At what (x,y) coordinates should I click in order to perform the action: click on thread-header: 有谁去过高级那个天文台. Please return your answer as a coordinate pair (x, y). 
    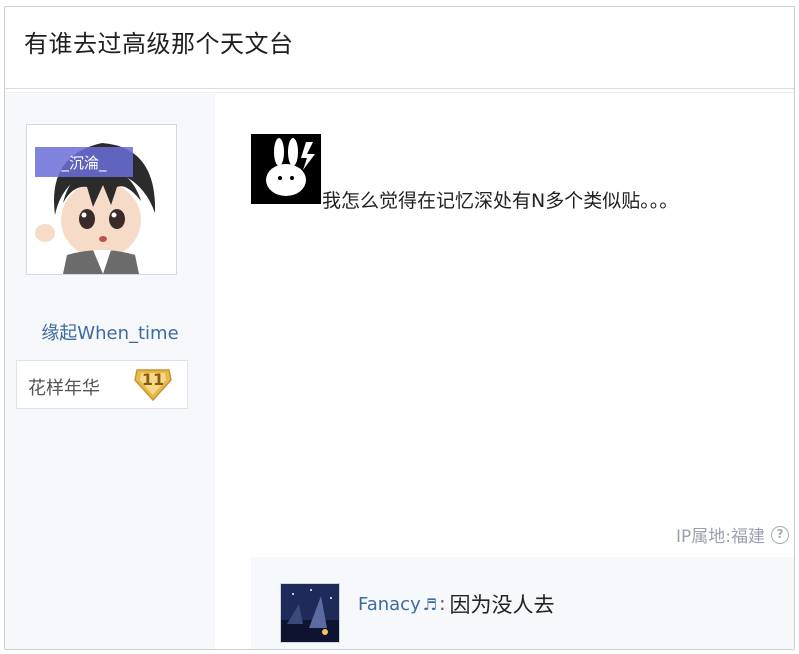
    Looking at the image, I should click on (399, 50).